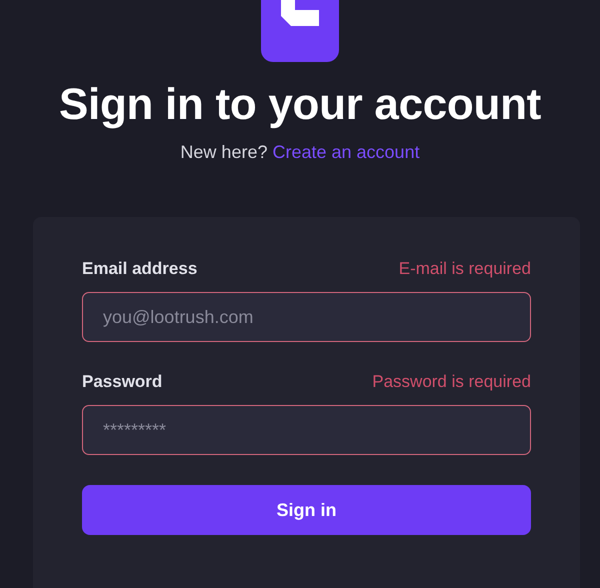 This screenshot has width=600, height=588. I want to click on page-title: Sign in to your account, so click(300, 105).